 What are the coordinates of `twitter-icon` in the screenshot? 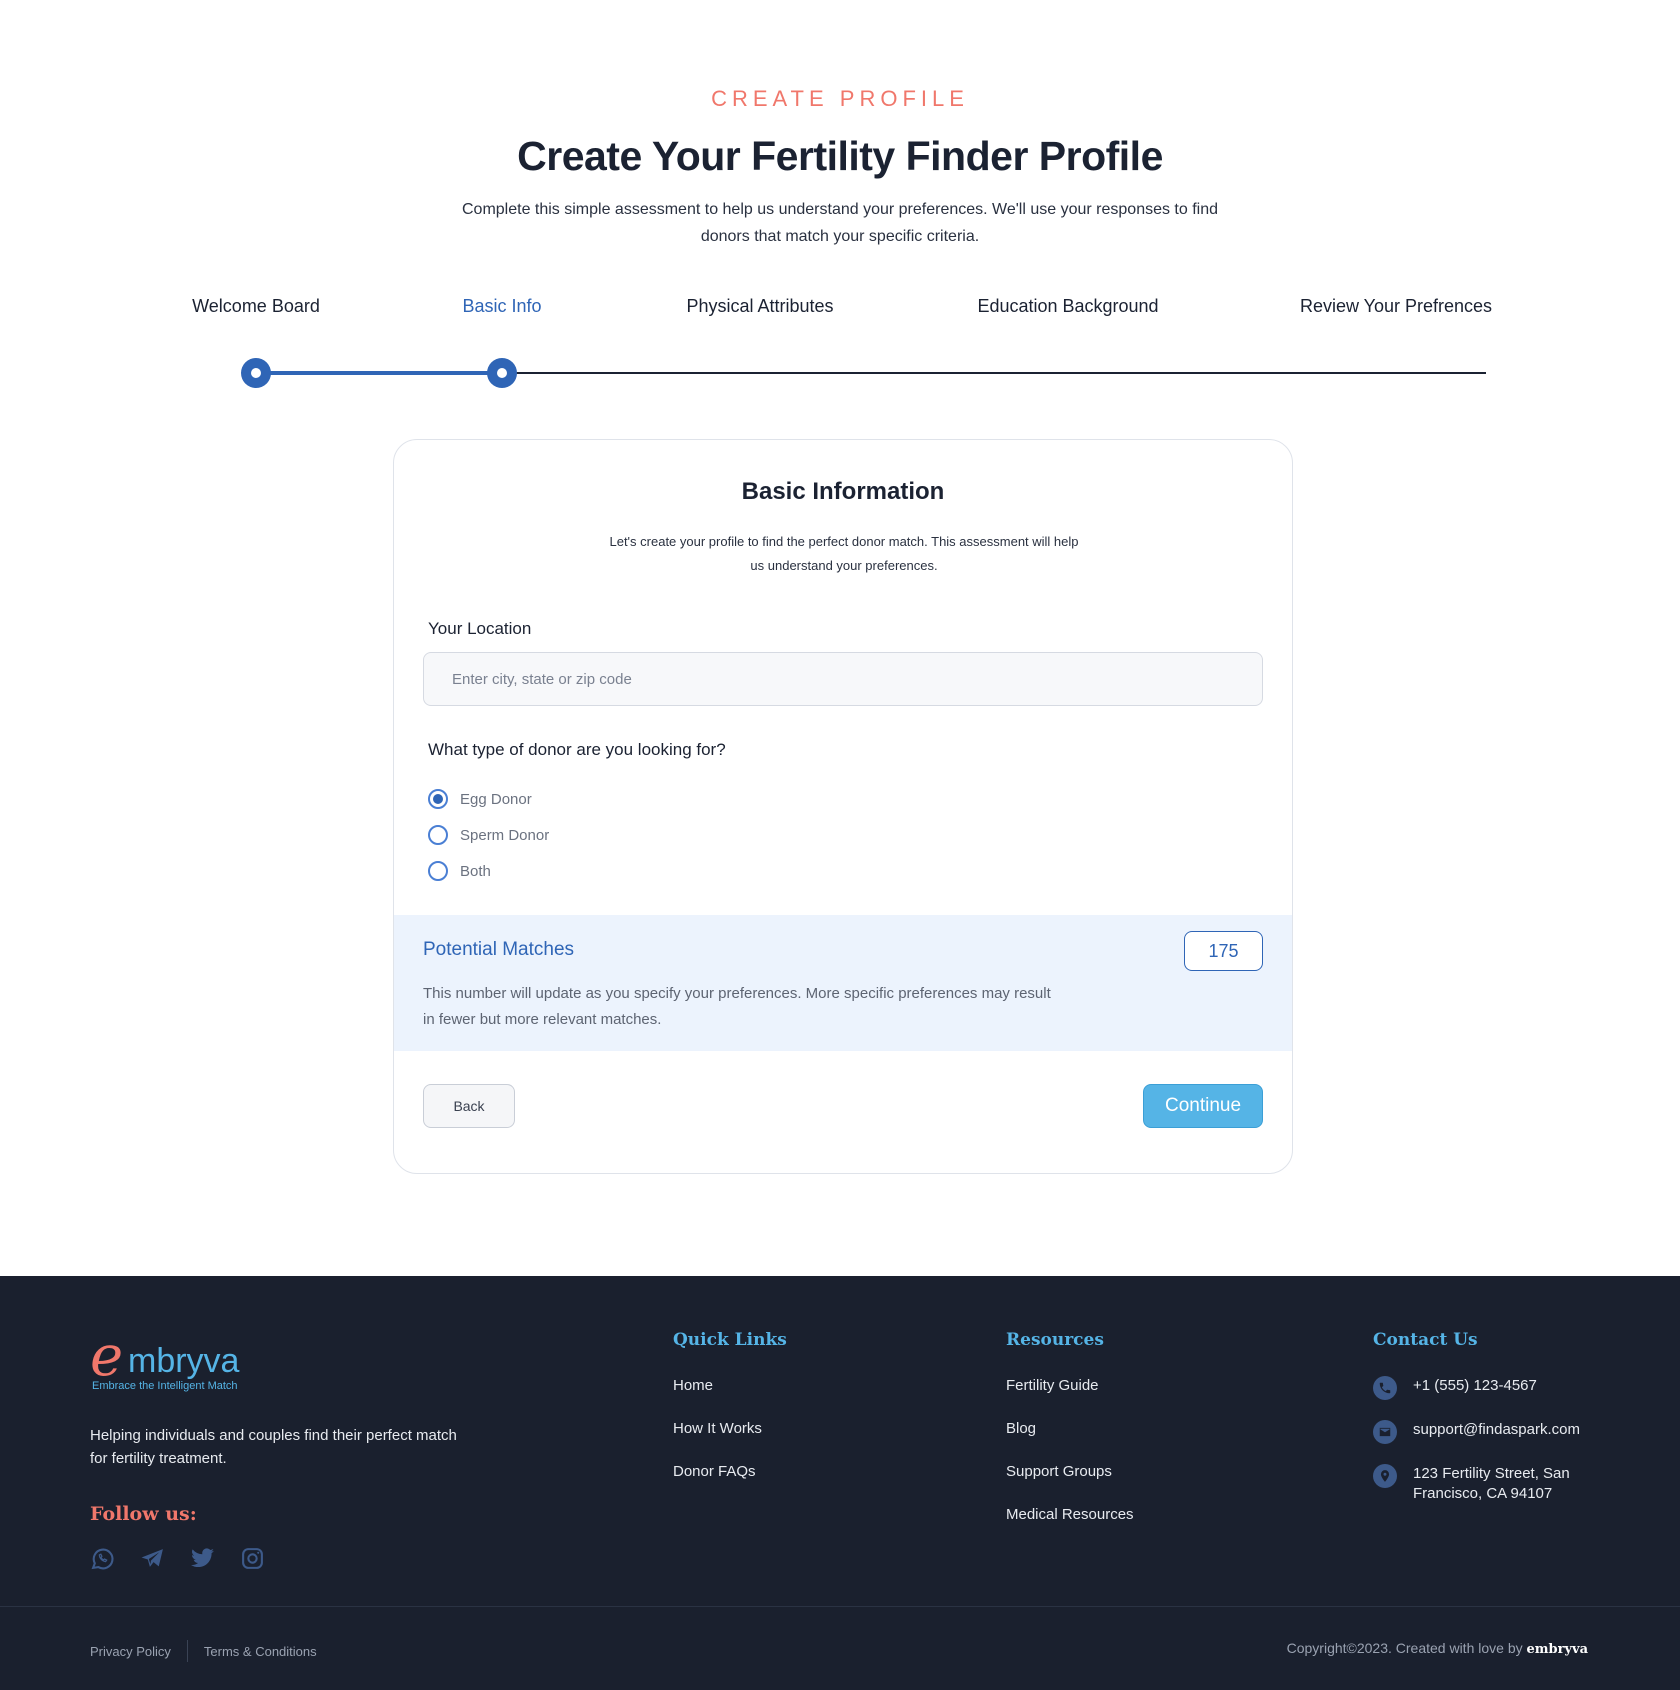 It's located at (202, 1558).